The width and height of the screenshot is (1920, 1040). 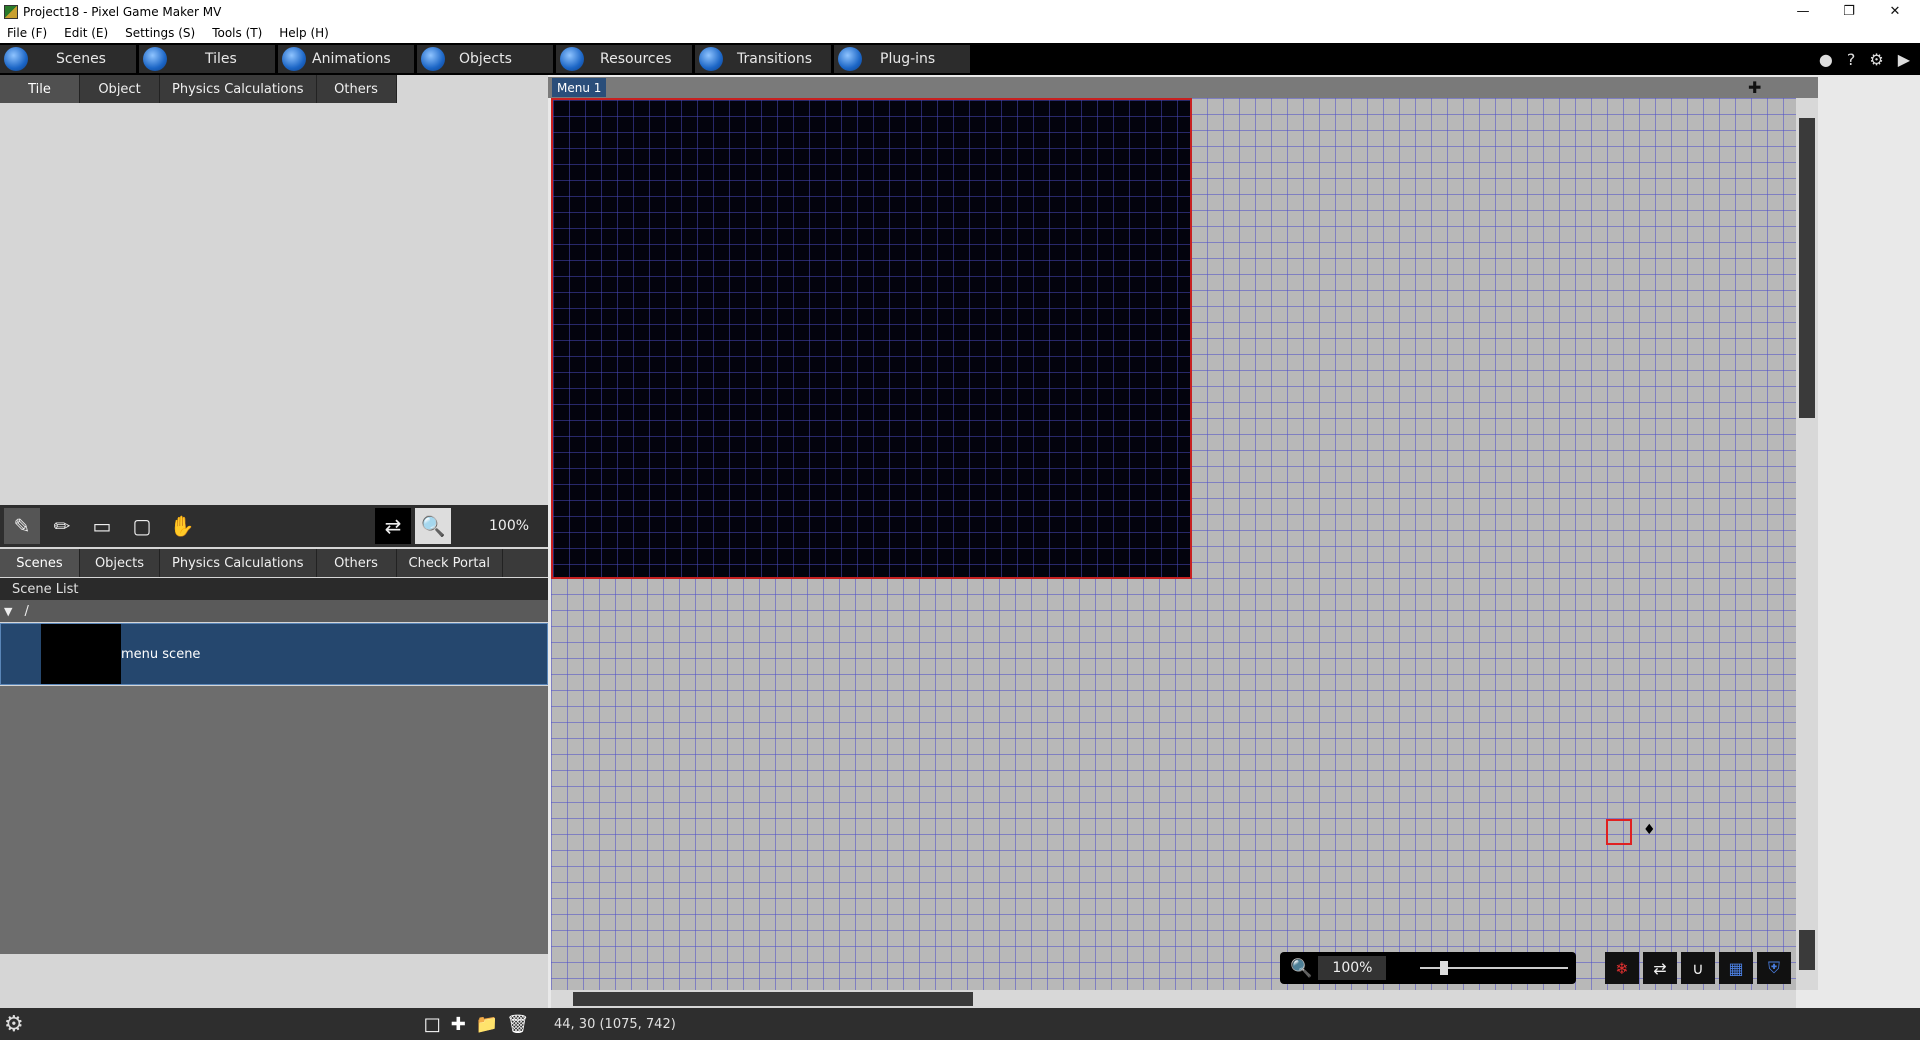 I want to click on shield-icon: ⛨, so click(x=1774, y=968).